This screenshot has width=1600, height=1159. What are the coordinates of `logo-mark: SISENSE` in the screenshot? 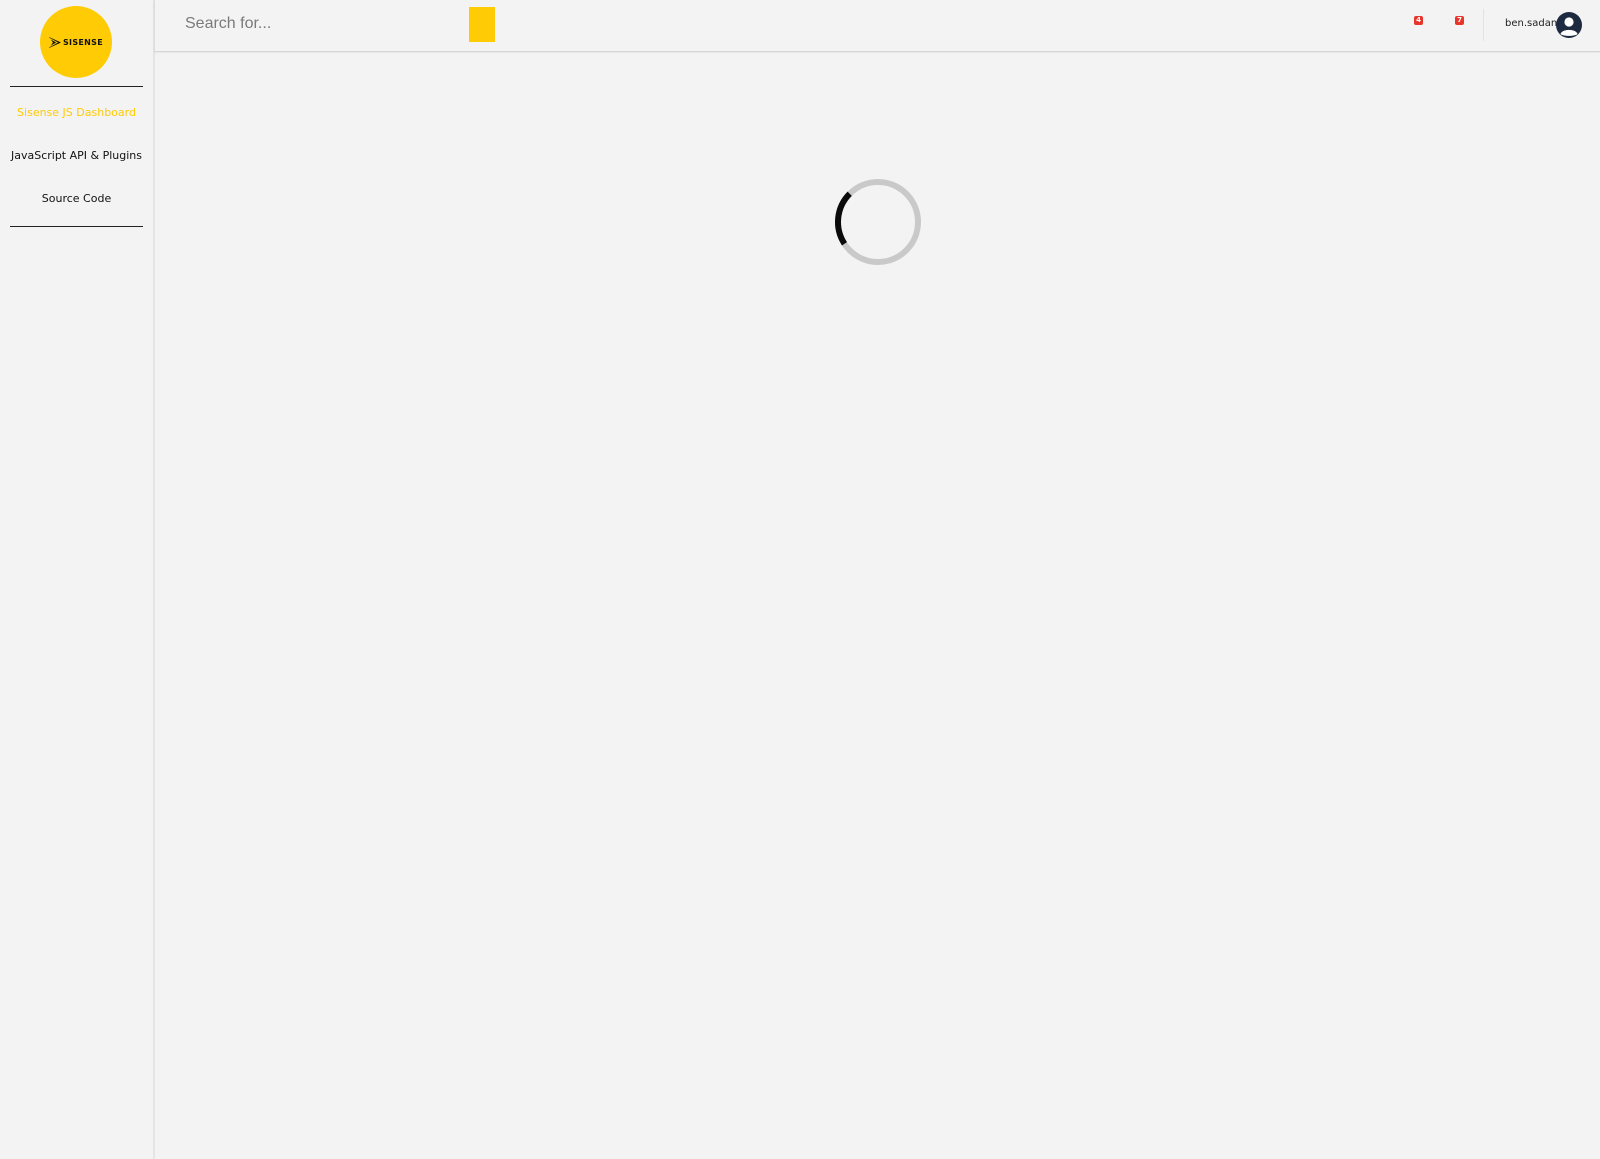 It's located at (76, 42).